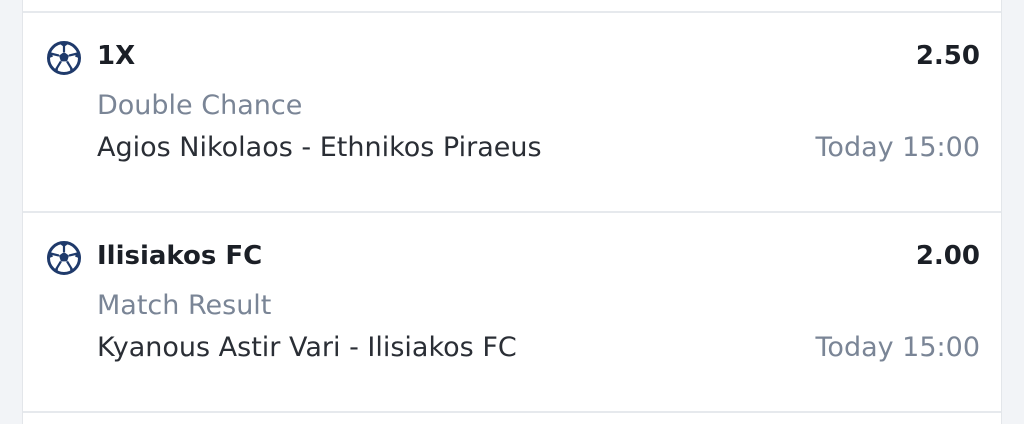  Describe the element at coordinates (180, 256) in the screenshot. I see `selection-label: Ilisiakos FC` at that location.